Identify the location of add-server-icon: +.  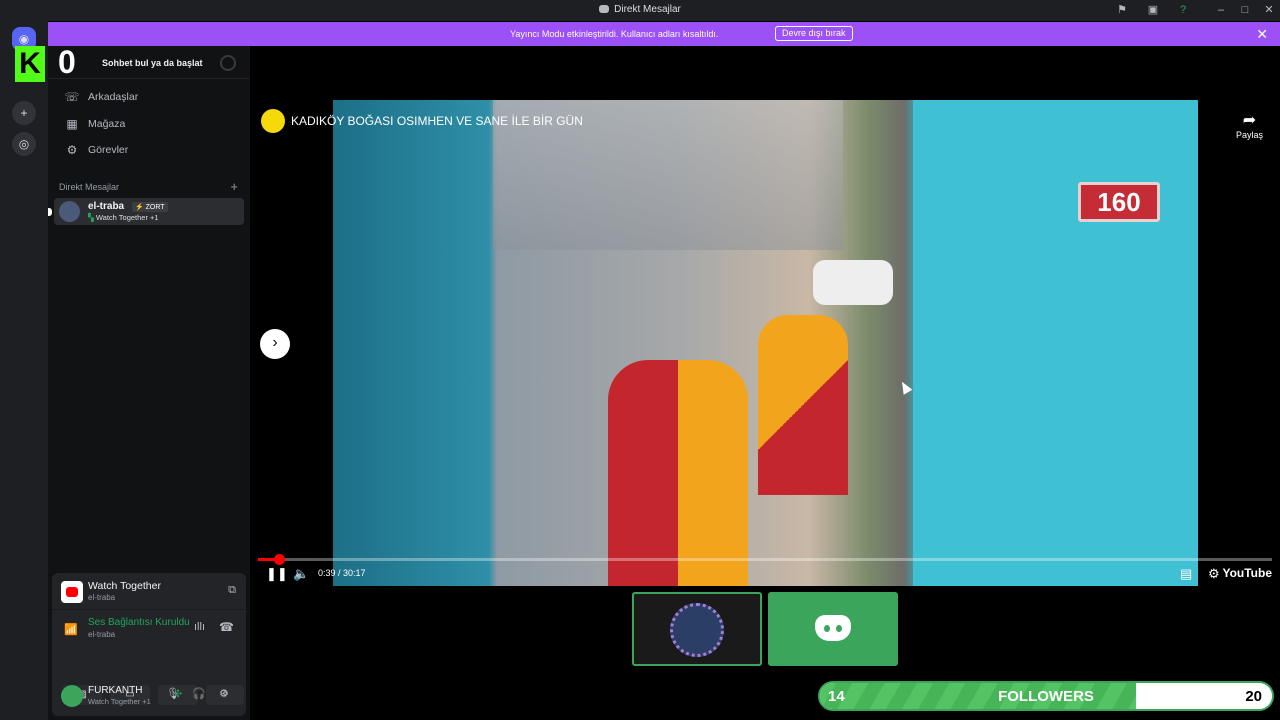
(24, 113).